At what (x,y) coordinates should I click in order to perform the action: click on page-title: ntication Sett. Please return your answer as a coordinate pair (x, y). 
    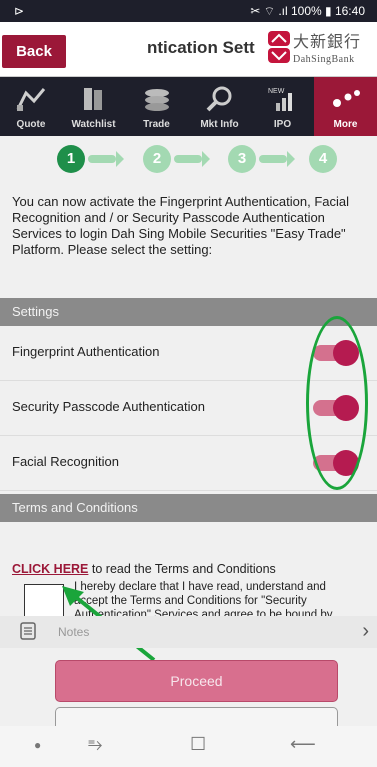
    Looking at the image, I should click on (201, 47).